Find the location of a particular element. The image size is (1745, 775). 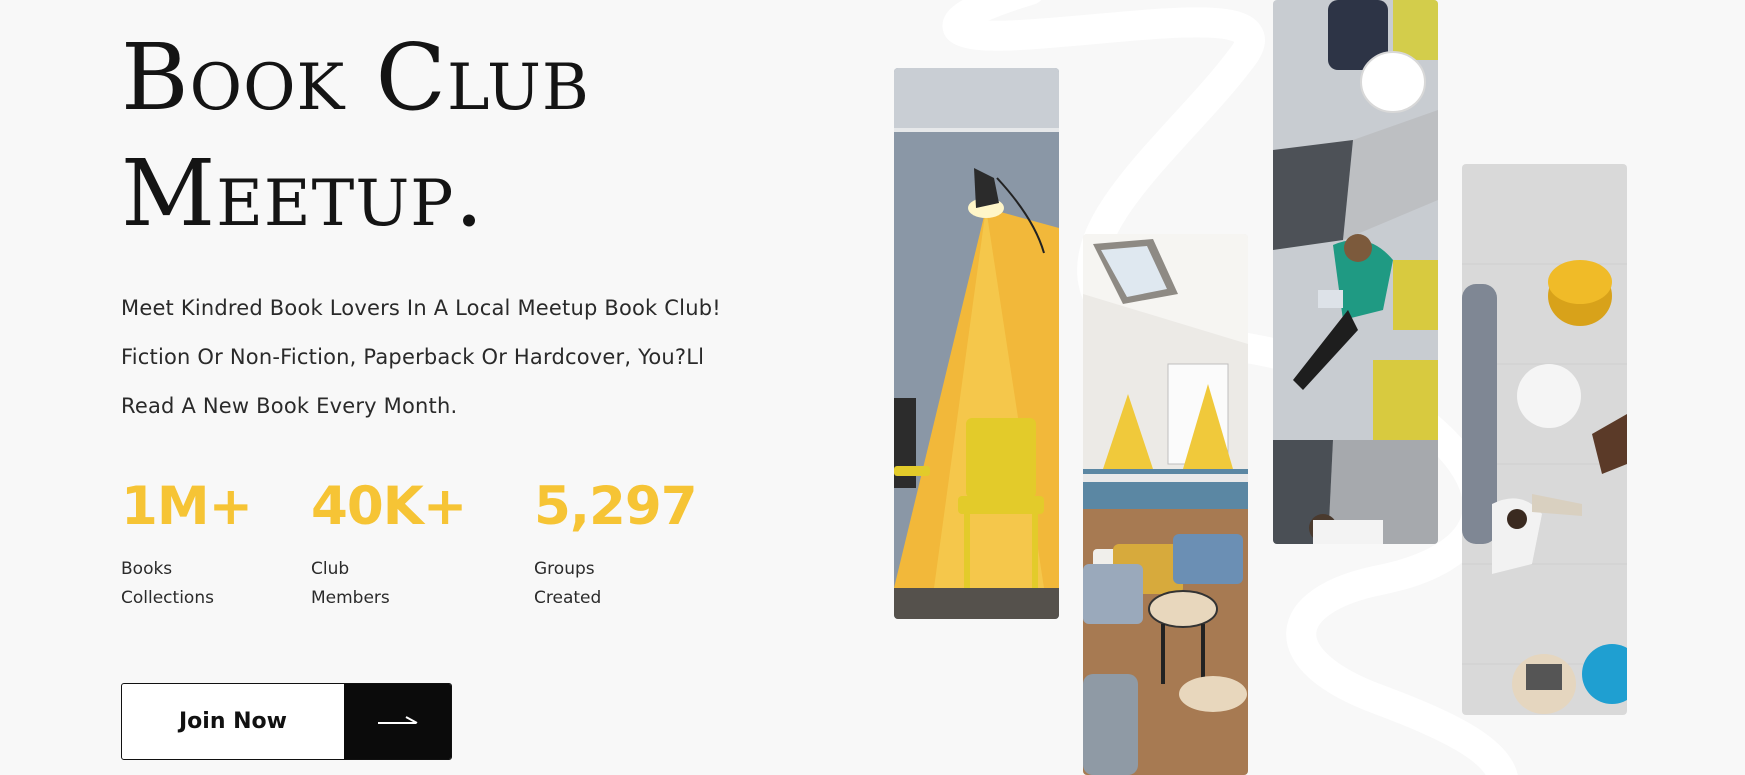

stat-value: 1M+ is located at coordinates (187, 506).